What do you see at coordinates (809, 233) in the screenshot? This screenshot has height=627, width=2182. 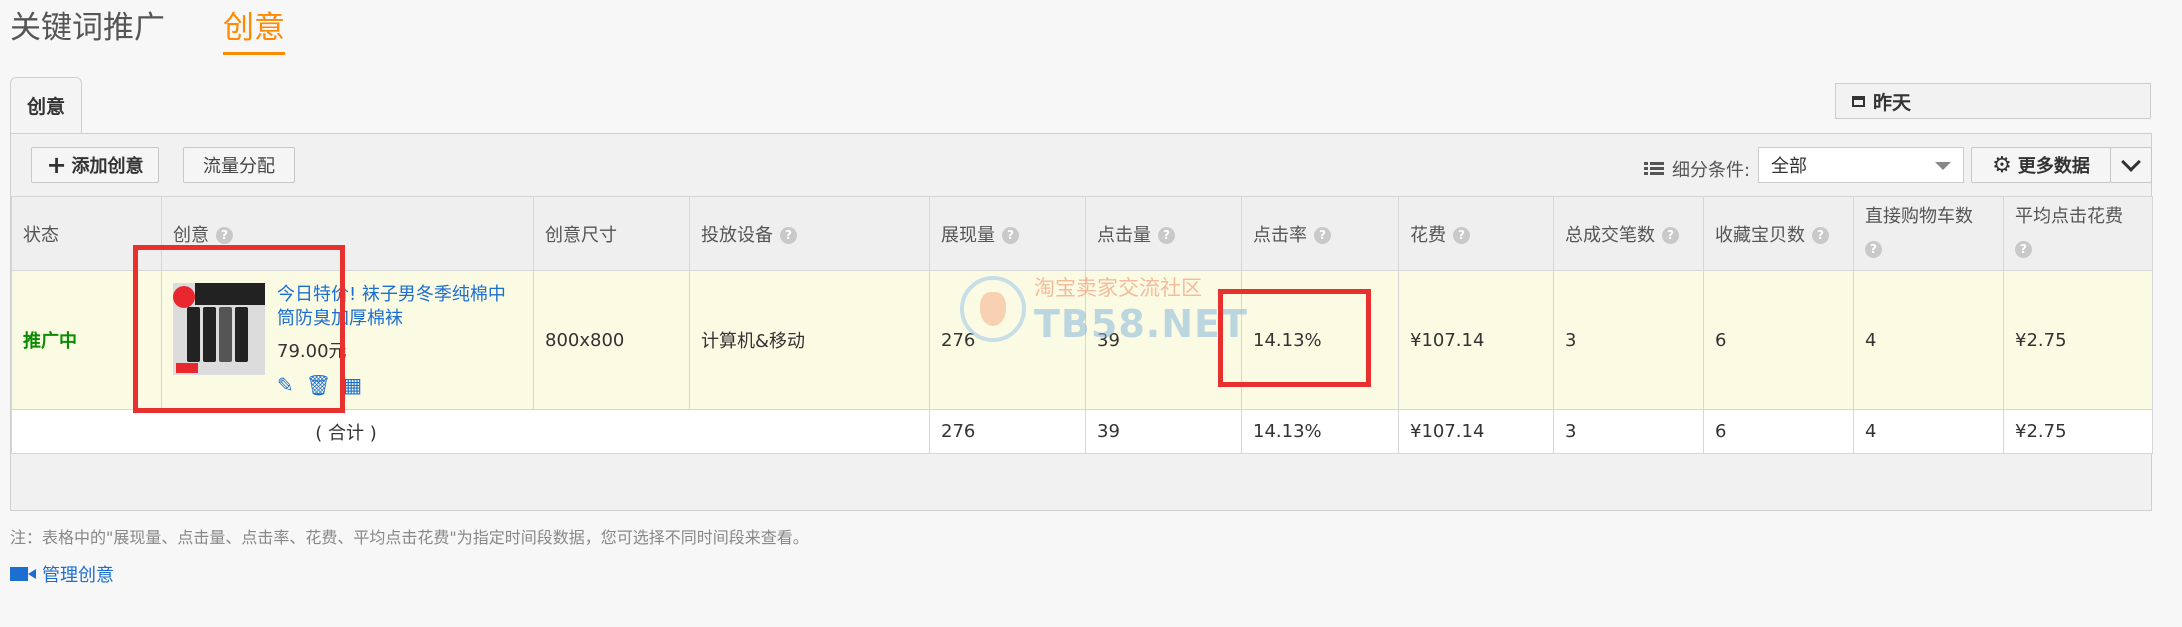 I see `header-device: 投放设备?` at bounding box center [809, 233].